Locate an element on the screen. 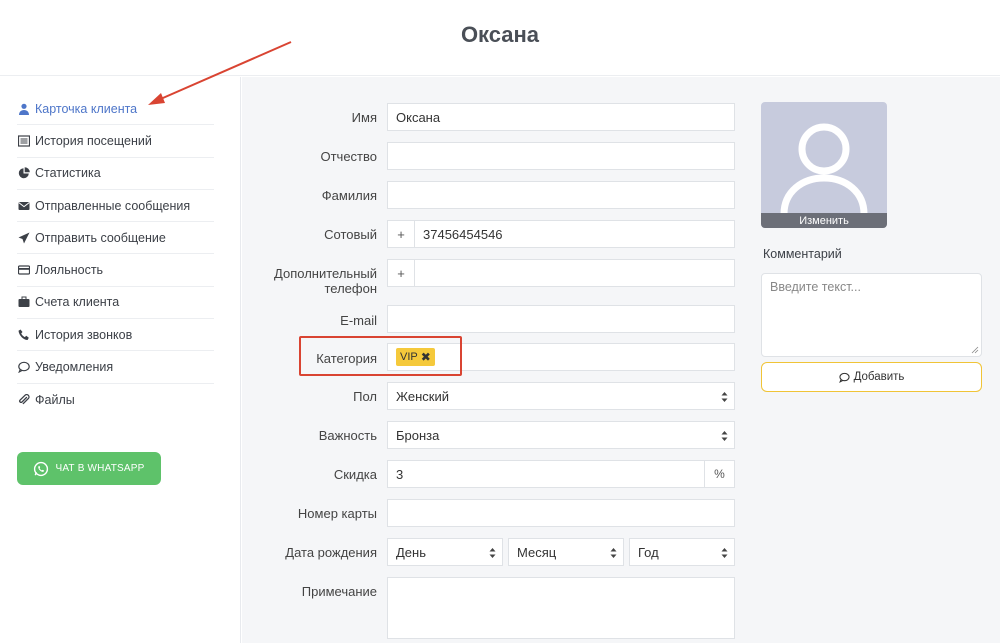 The width and height of the screenshot is (1000, 643). user-icon is located at coordinates (23, 108).